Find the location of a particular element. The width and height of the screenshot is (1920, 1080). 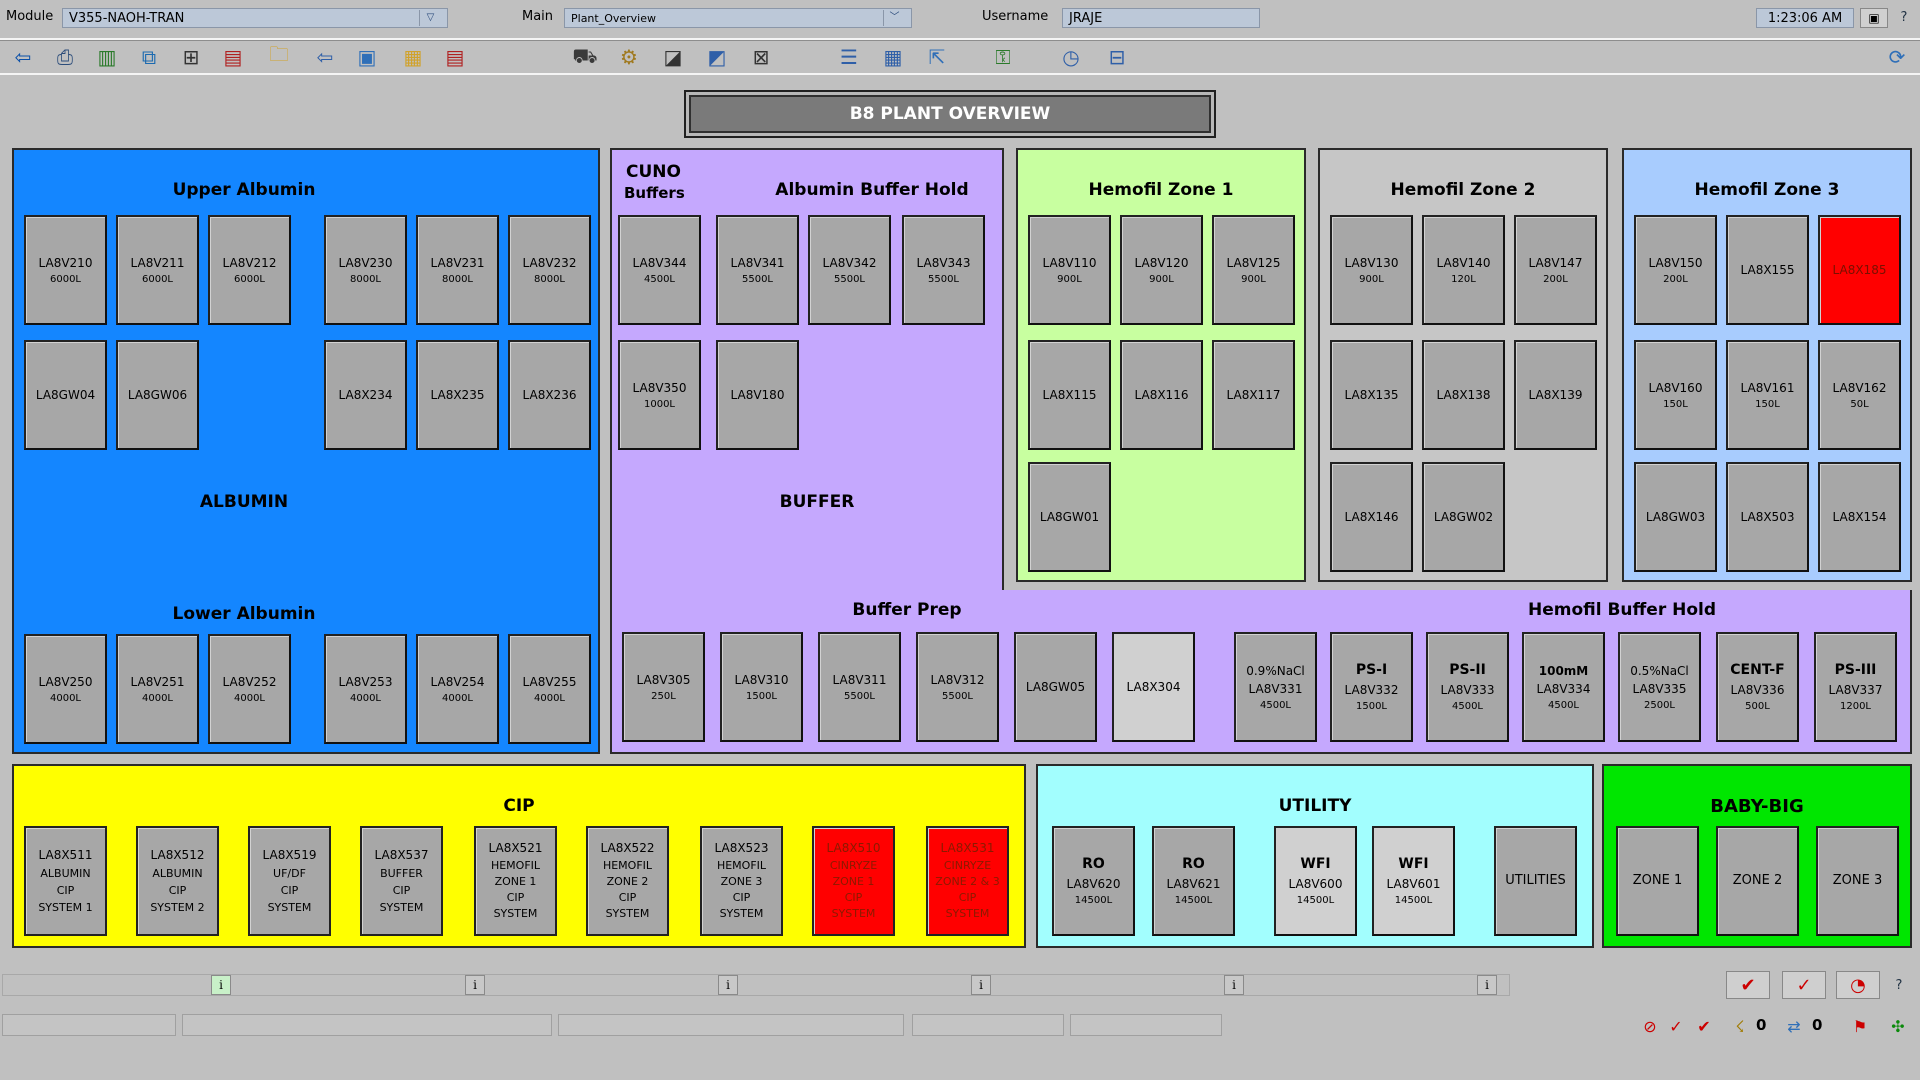

buffer-tank-tile: PS-II LA8V333 4500L is located at coordinates (1467, 687).